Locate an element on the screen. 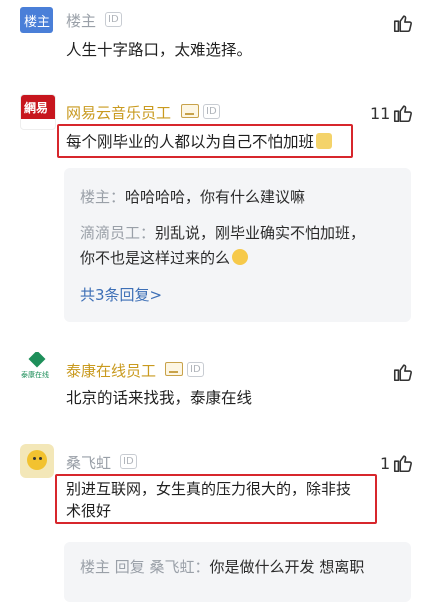 The width and height of the screenshot is (437, 602). floor-badge-label: 楼主 is located at coordinates (37, 22).